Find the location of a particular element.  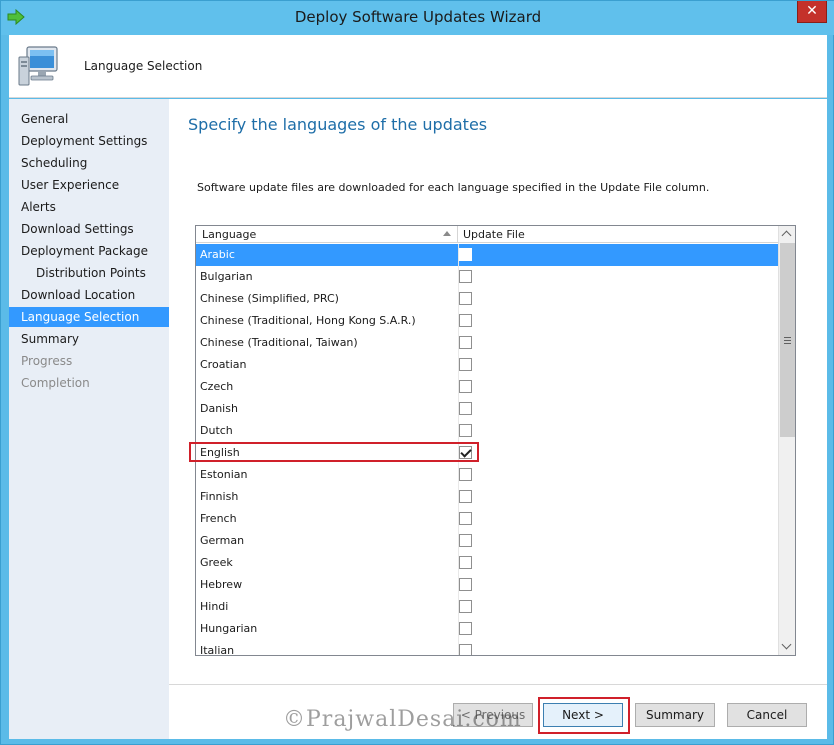

table-row: French is located at coordinates (487, 519).